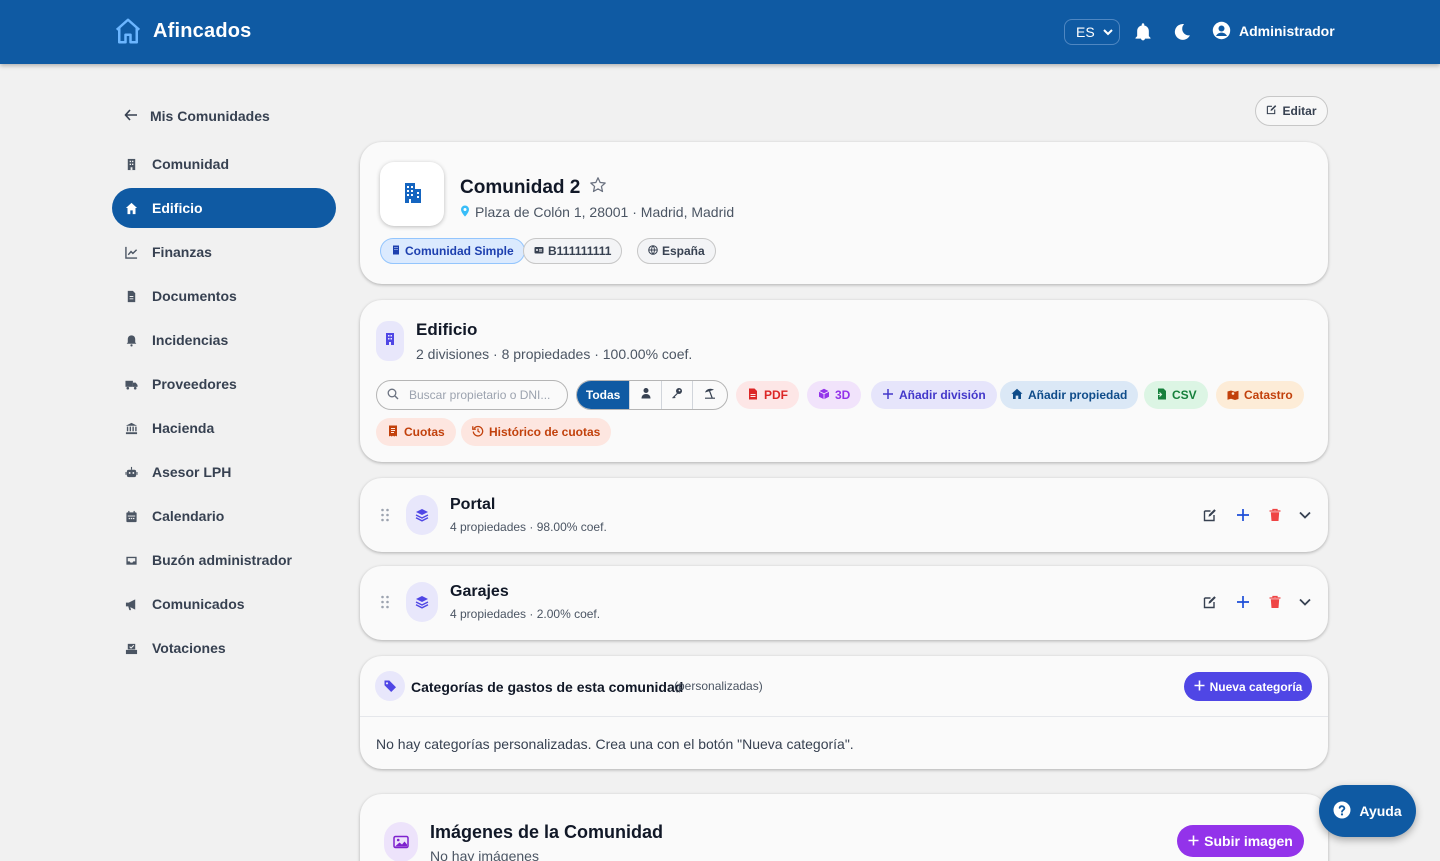  I want to click on sidebar-item-comunicados: Comunicados, so click(224, 604).